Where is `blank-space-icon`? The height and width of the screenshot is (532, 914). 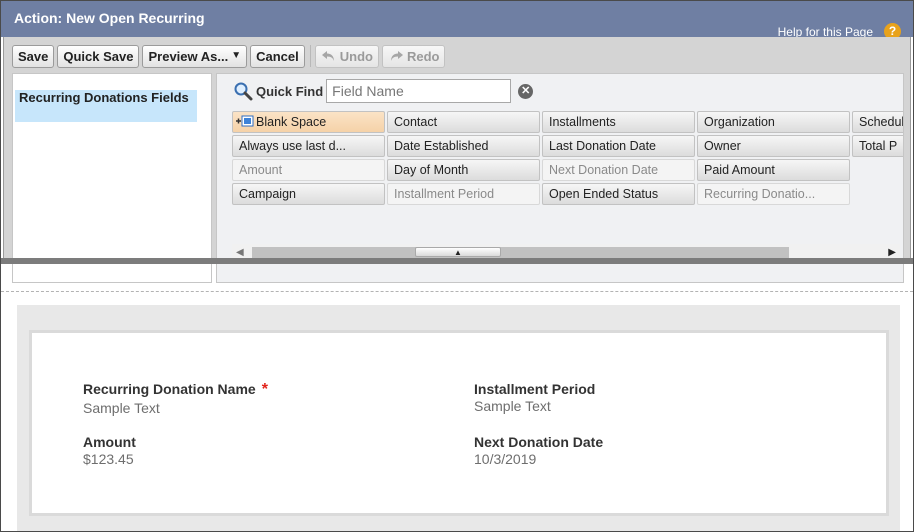
blank-space-icon is located at coordinates (245, 121).